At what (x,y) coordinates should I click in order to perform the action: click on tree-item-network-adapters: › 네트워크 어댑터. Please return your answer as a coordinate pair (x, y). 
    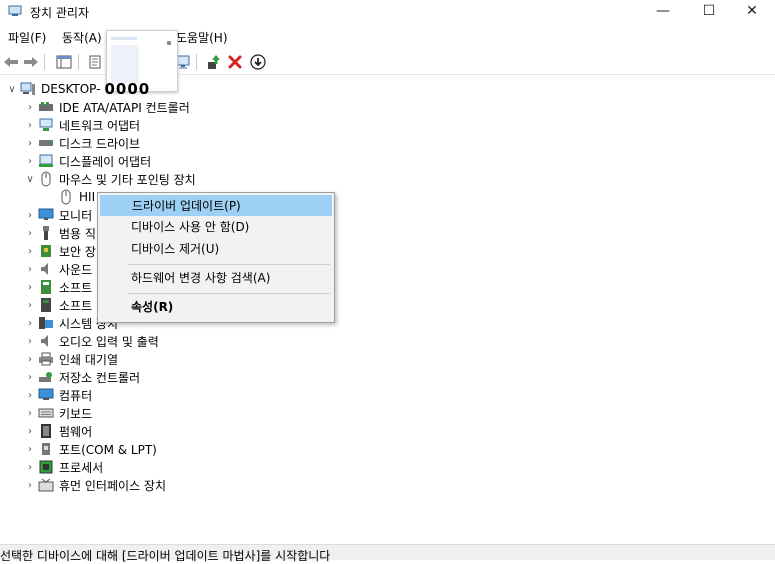
    Looking at the image, I should click on (81, 125).